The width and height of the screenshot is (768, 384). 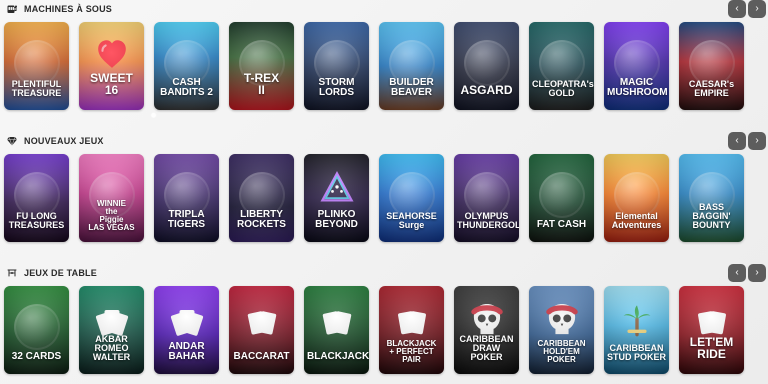 I want to click on game-card: Elemental Adventures, so click(x=636, y=198).